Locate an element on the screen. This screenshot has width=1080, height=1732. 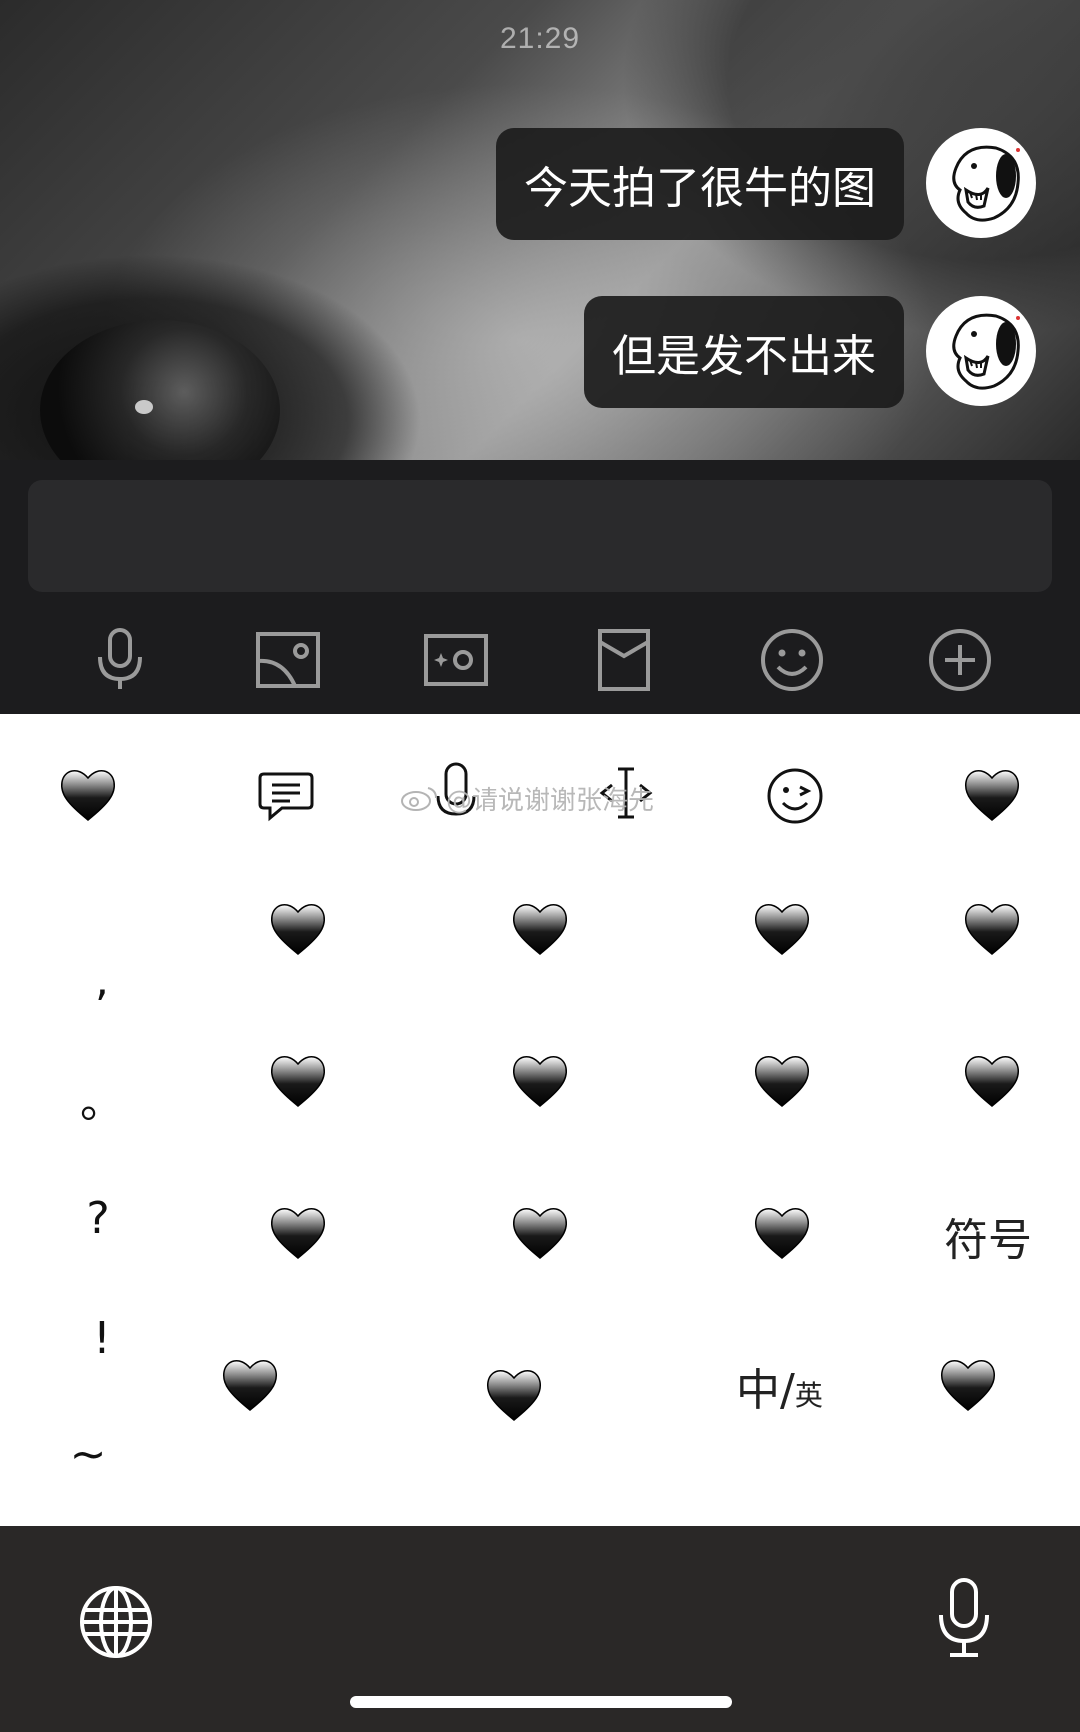
weibo-icon is located at coordinates (419, 799).